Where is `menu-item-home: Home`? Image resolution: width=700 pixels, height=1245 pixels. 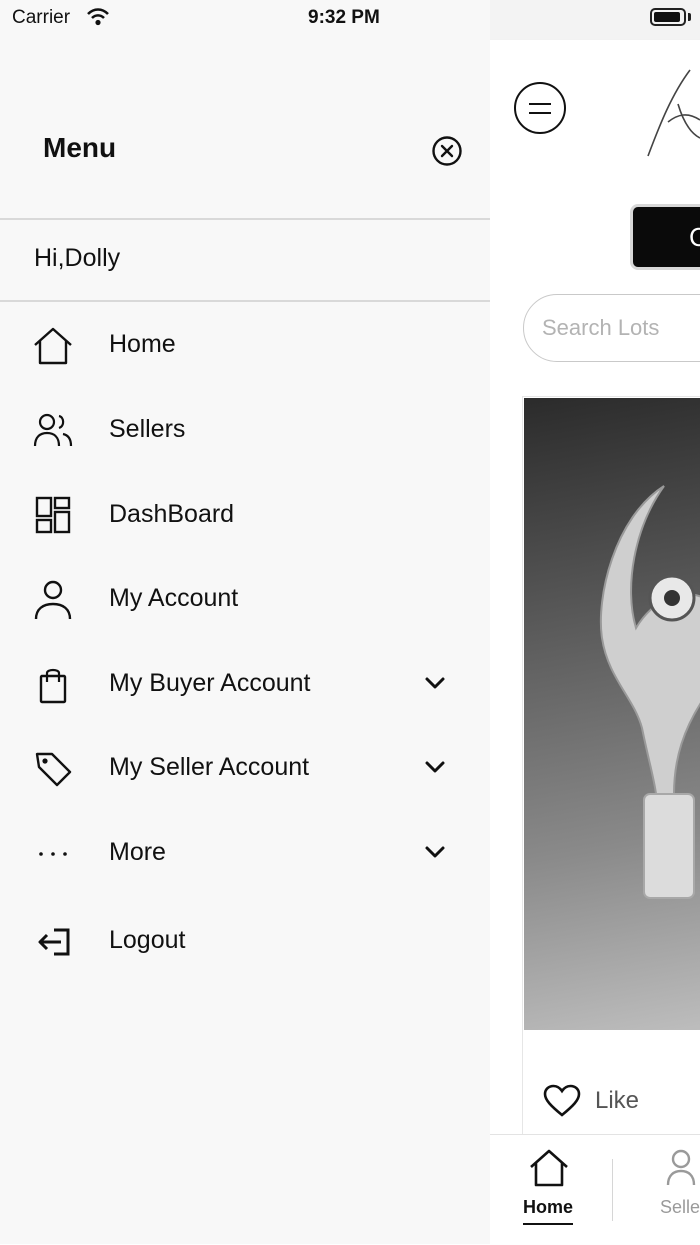
menu-item-home: Home is located at coordinates (245, 345).